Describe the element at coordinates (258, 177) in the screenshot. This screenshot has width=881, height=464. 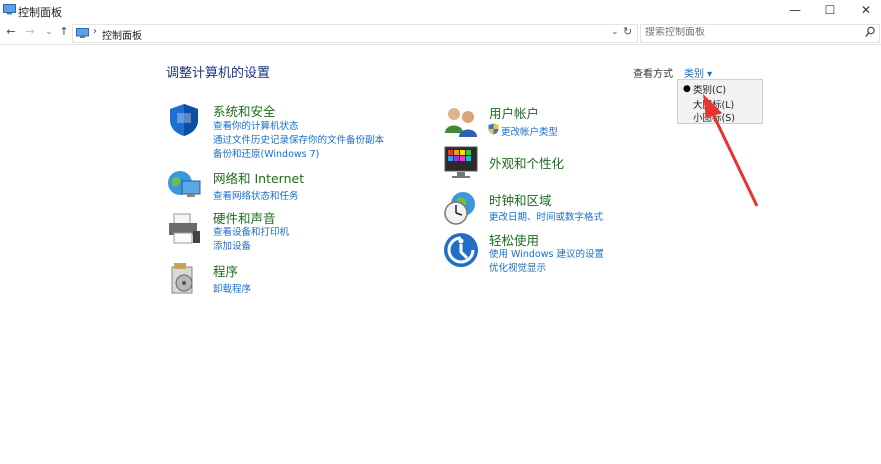
I see `category-title-network: 网络和 Internet` at that location.